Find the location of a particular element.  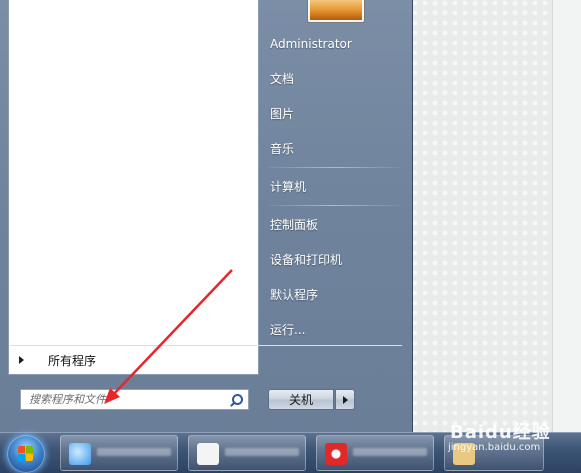

menu-item-label: 文档 is located at coordinates (282, 78).